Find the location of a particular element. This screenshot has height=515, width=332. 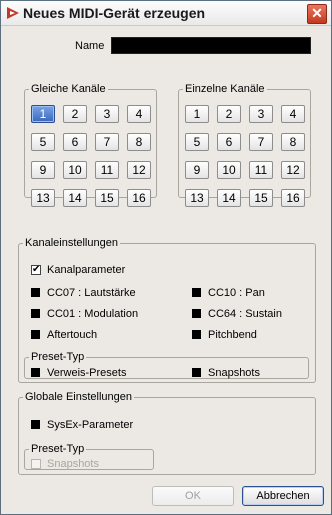

cc07-toggle: CC07 : Lautstärke is located at coordinates (83, 293).